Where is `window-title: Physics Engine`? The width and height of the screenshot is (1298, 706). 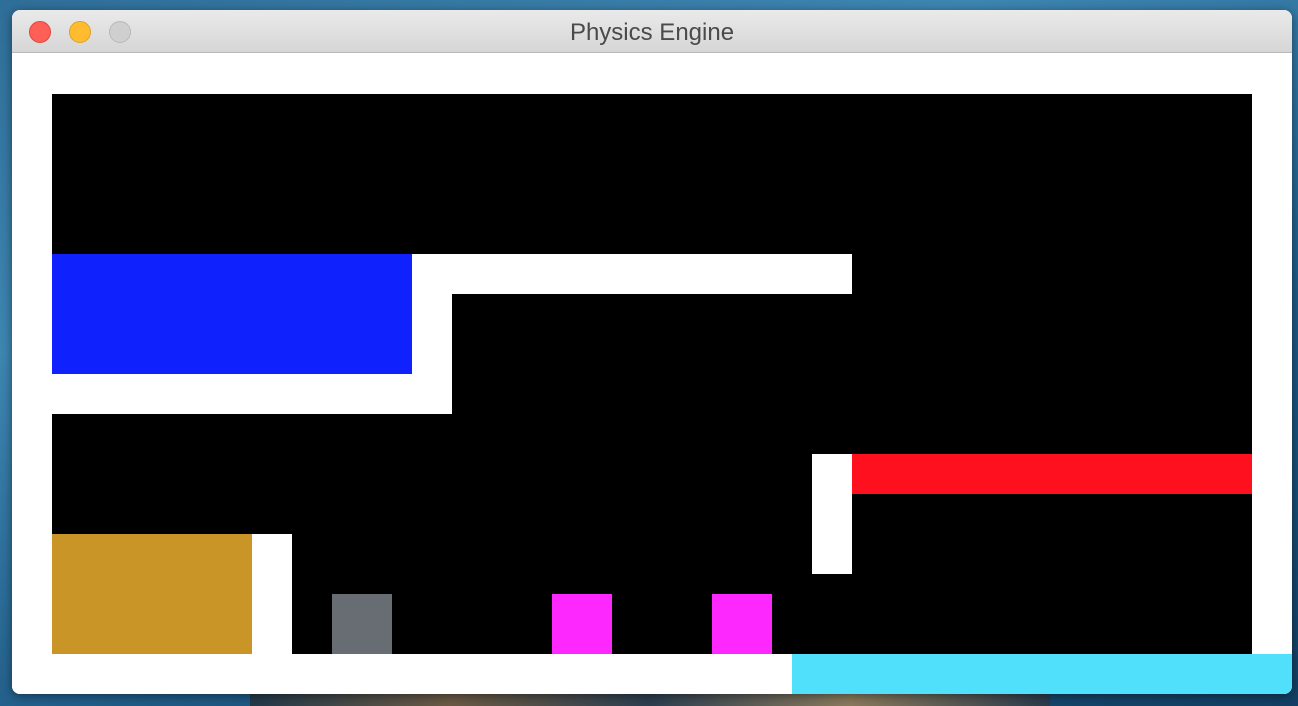
window-title: Physics Engine is located at coordinates (652, 32).